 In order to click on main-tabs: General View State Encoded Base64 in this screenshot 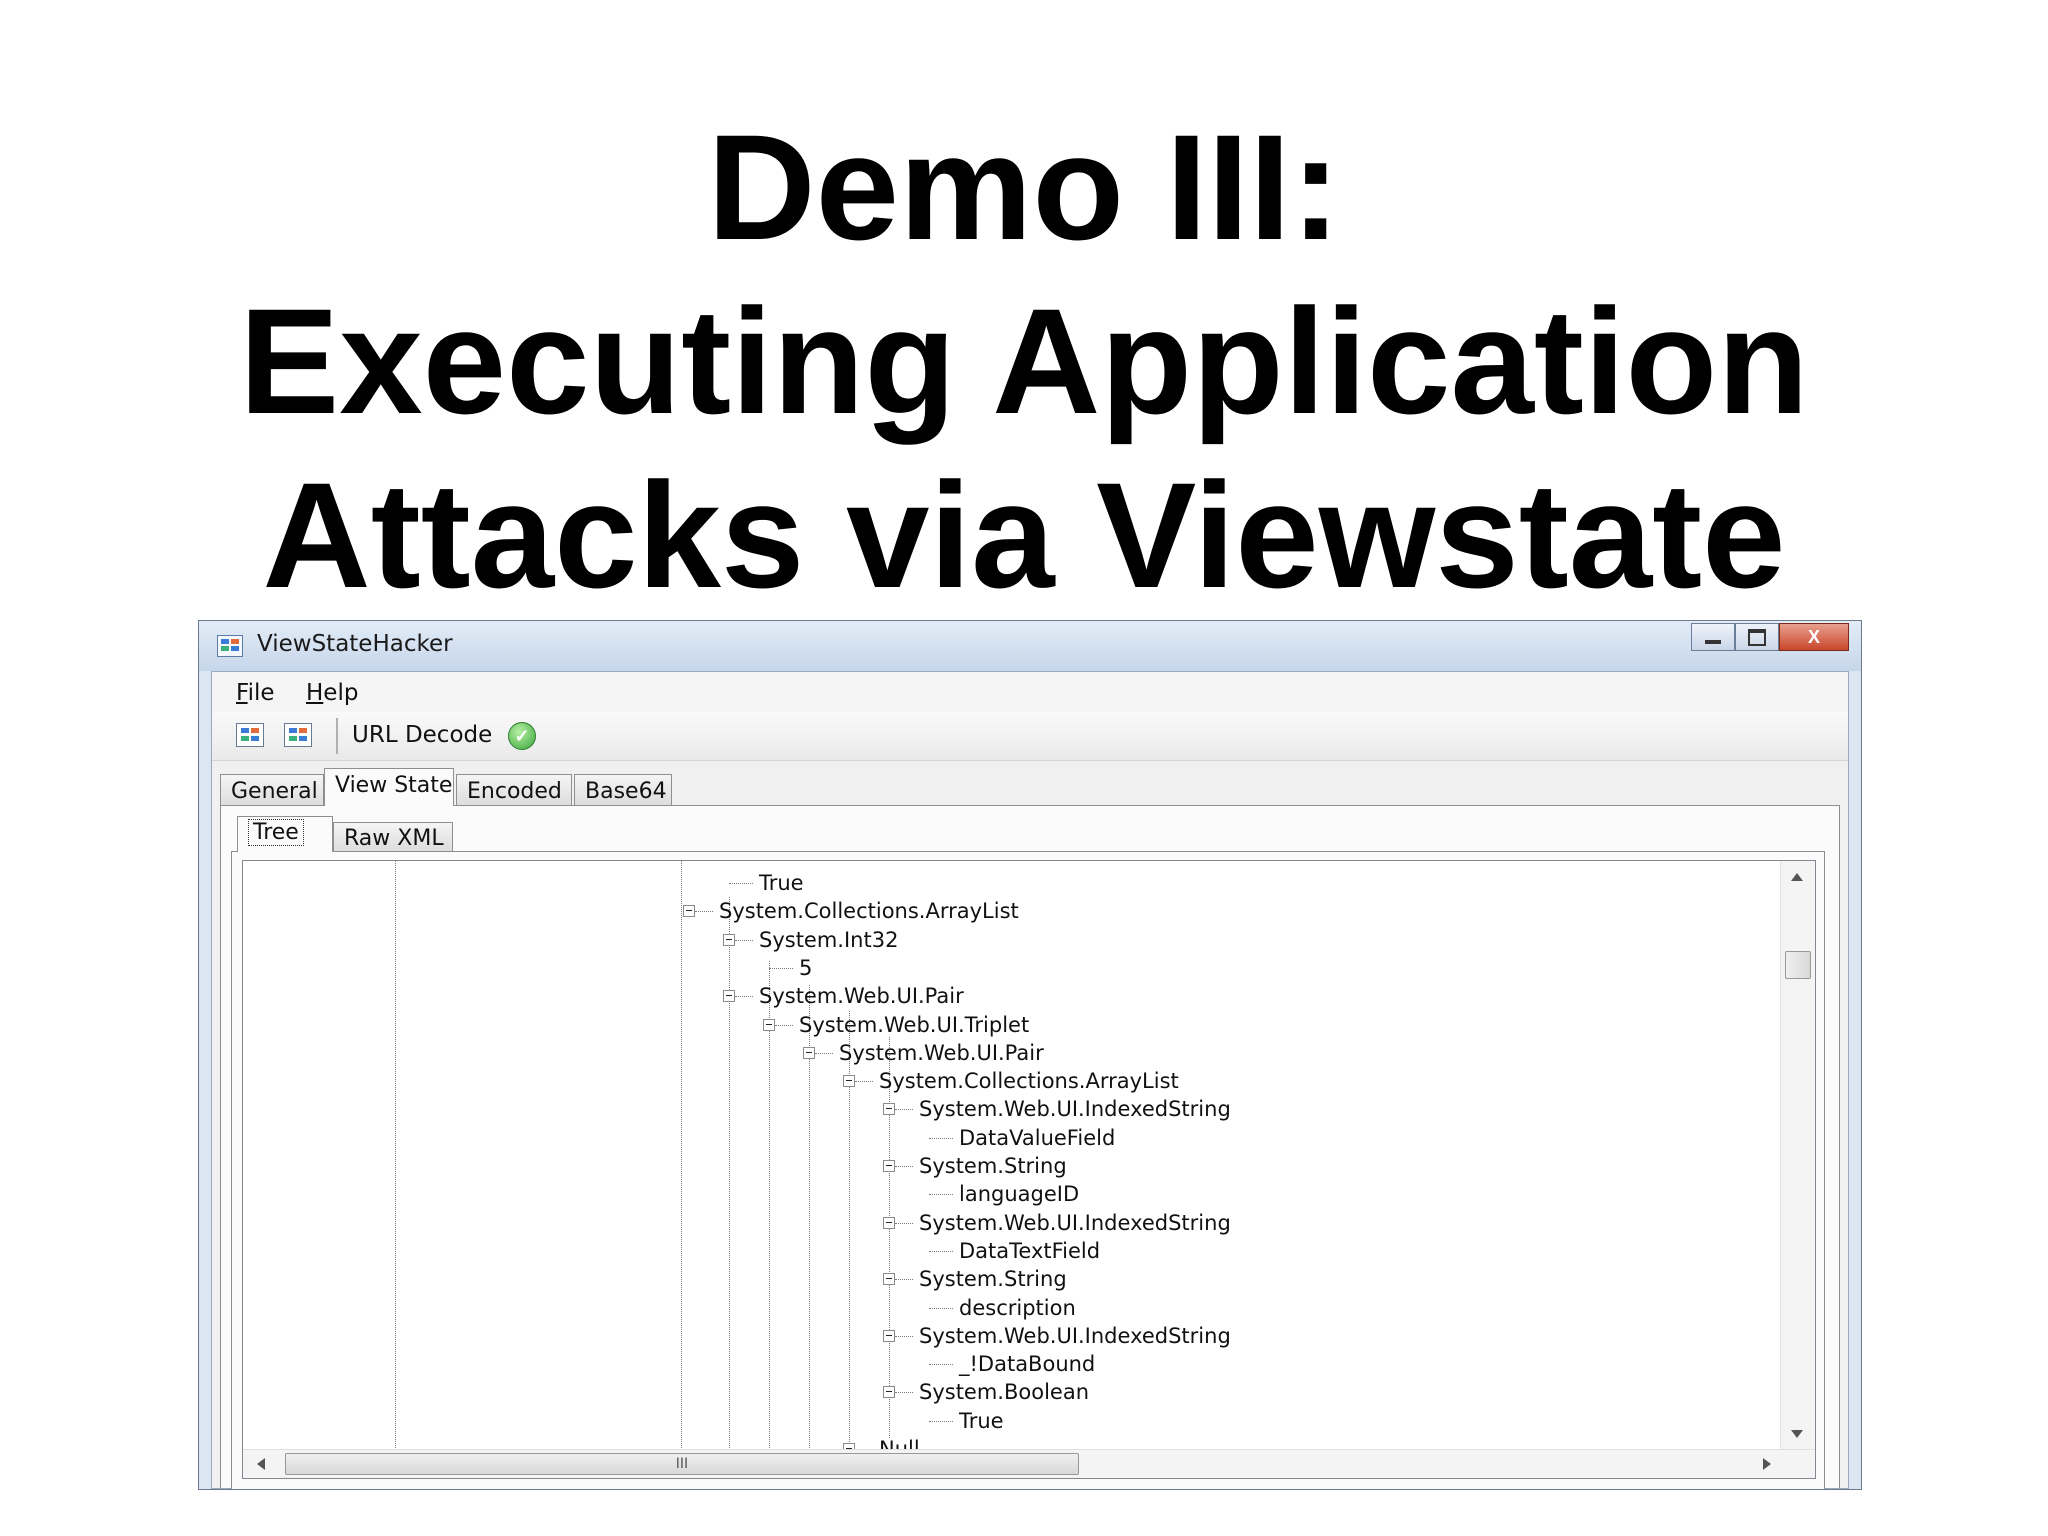, I will do `click(1030, 787)`.